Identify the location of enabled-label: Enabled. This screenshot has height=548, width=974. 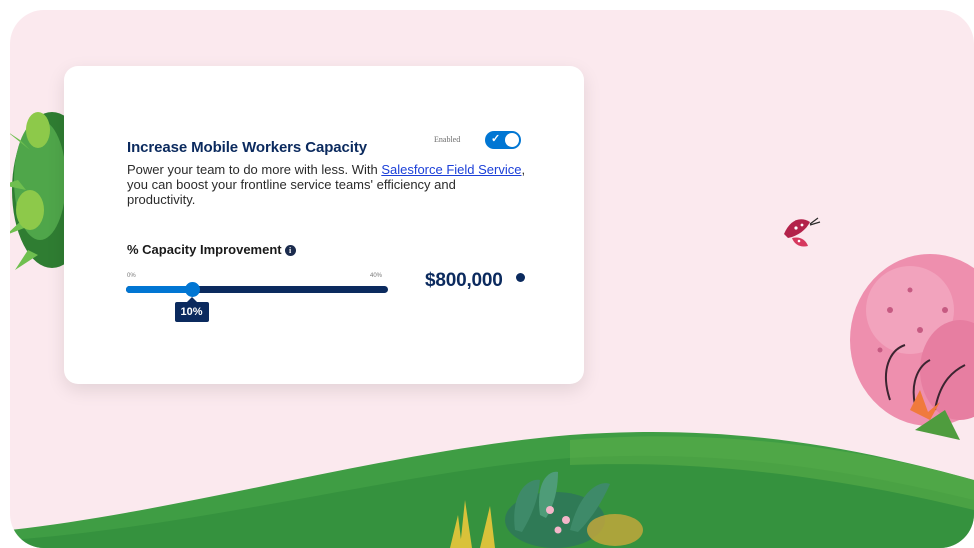
(447, 139).